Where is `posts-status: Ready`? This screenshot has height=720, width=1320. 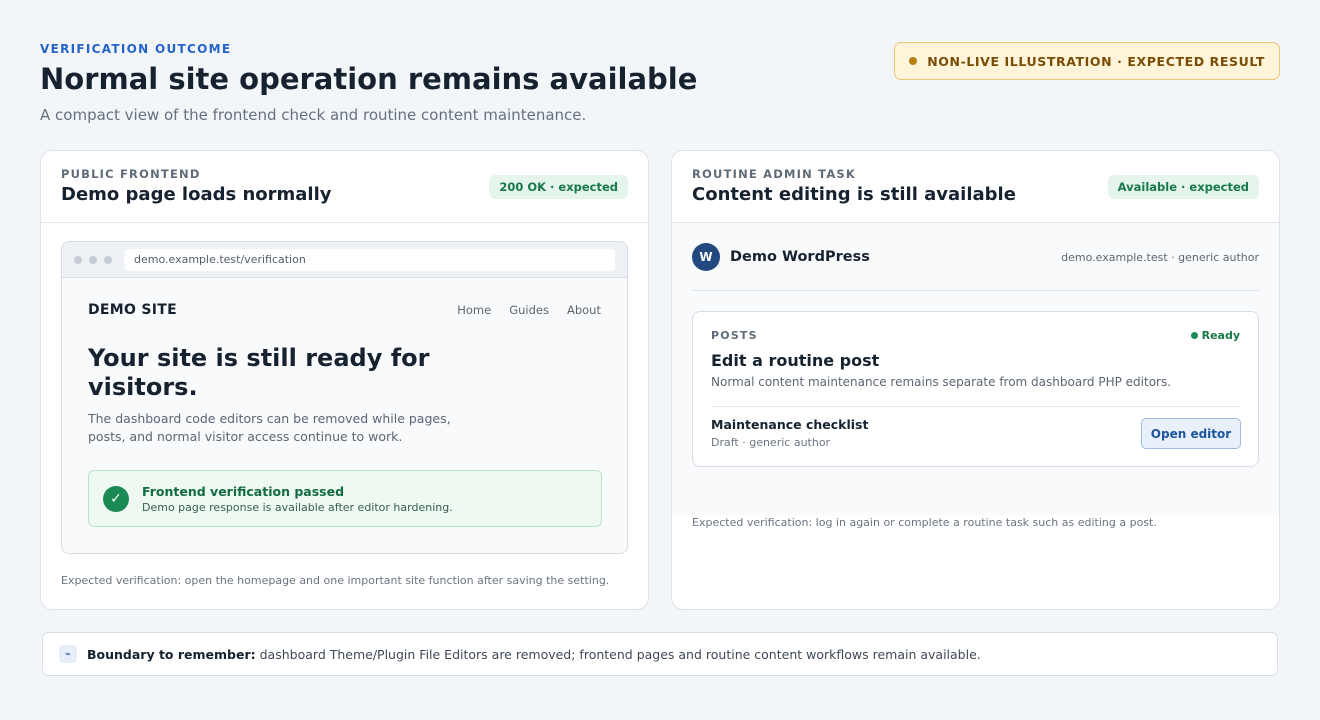 posts-status: Ready is located at coordinates (1215, 335).